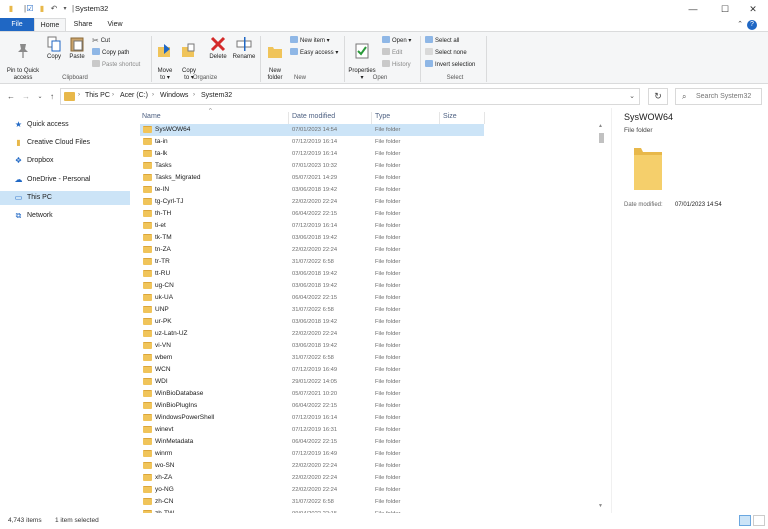 The image size is (768, 529). What do you see at coordinates (52, 97) in the screenshot?
I see `up-arrow-icon: ↑` at bounding box center [52, 97].